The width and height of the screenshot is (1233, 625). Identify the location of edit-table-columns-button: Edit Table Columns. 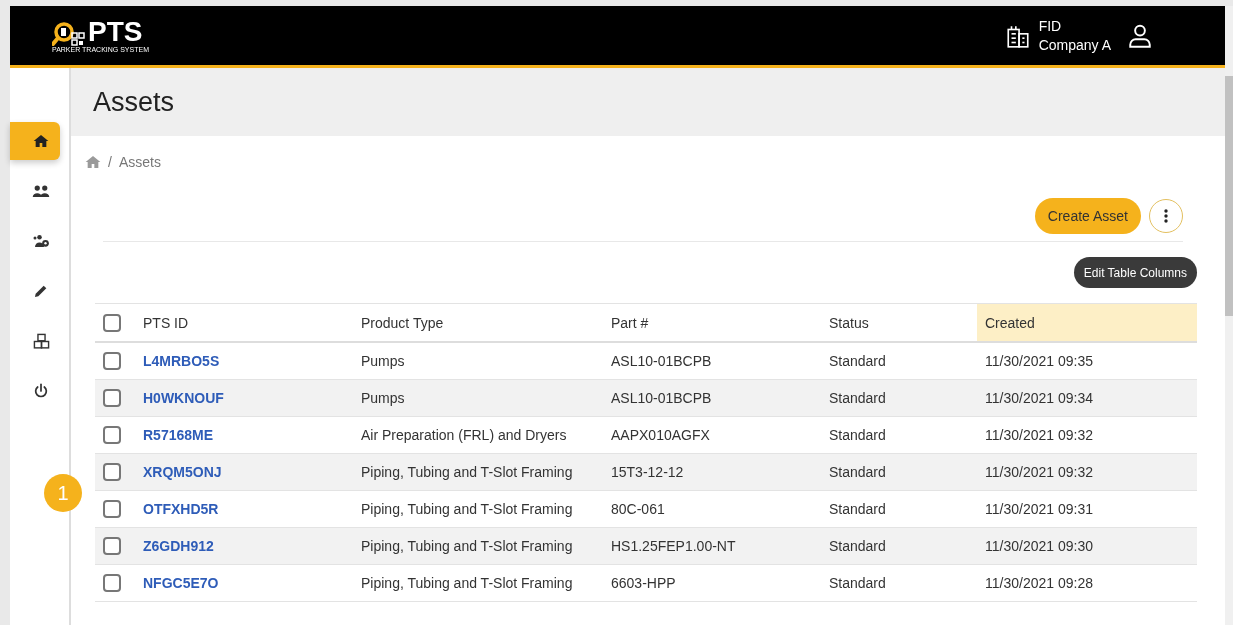
(1135, 272).